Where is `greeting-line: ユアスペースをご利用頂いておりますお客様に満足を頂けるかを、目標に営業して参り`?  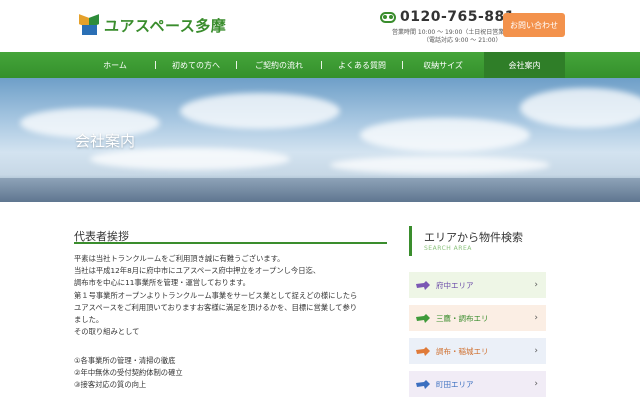
greeting-line: ユアスペースをご利用頂いておりますお客様に満足を頂けるかを、目標に営業して参り is located at coordinates (216, 307).